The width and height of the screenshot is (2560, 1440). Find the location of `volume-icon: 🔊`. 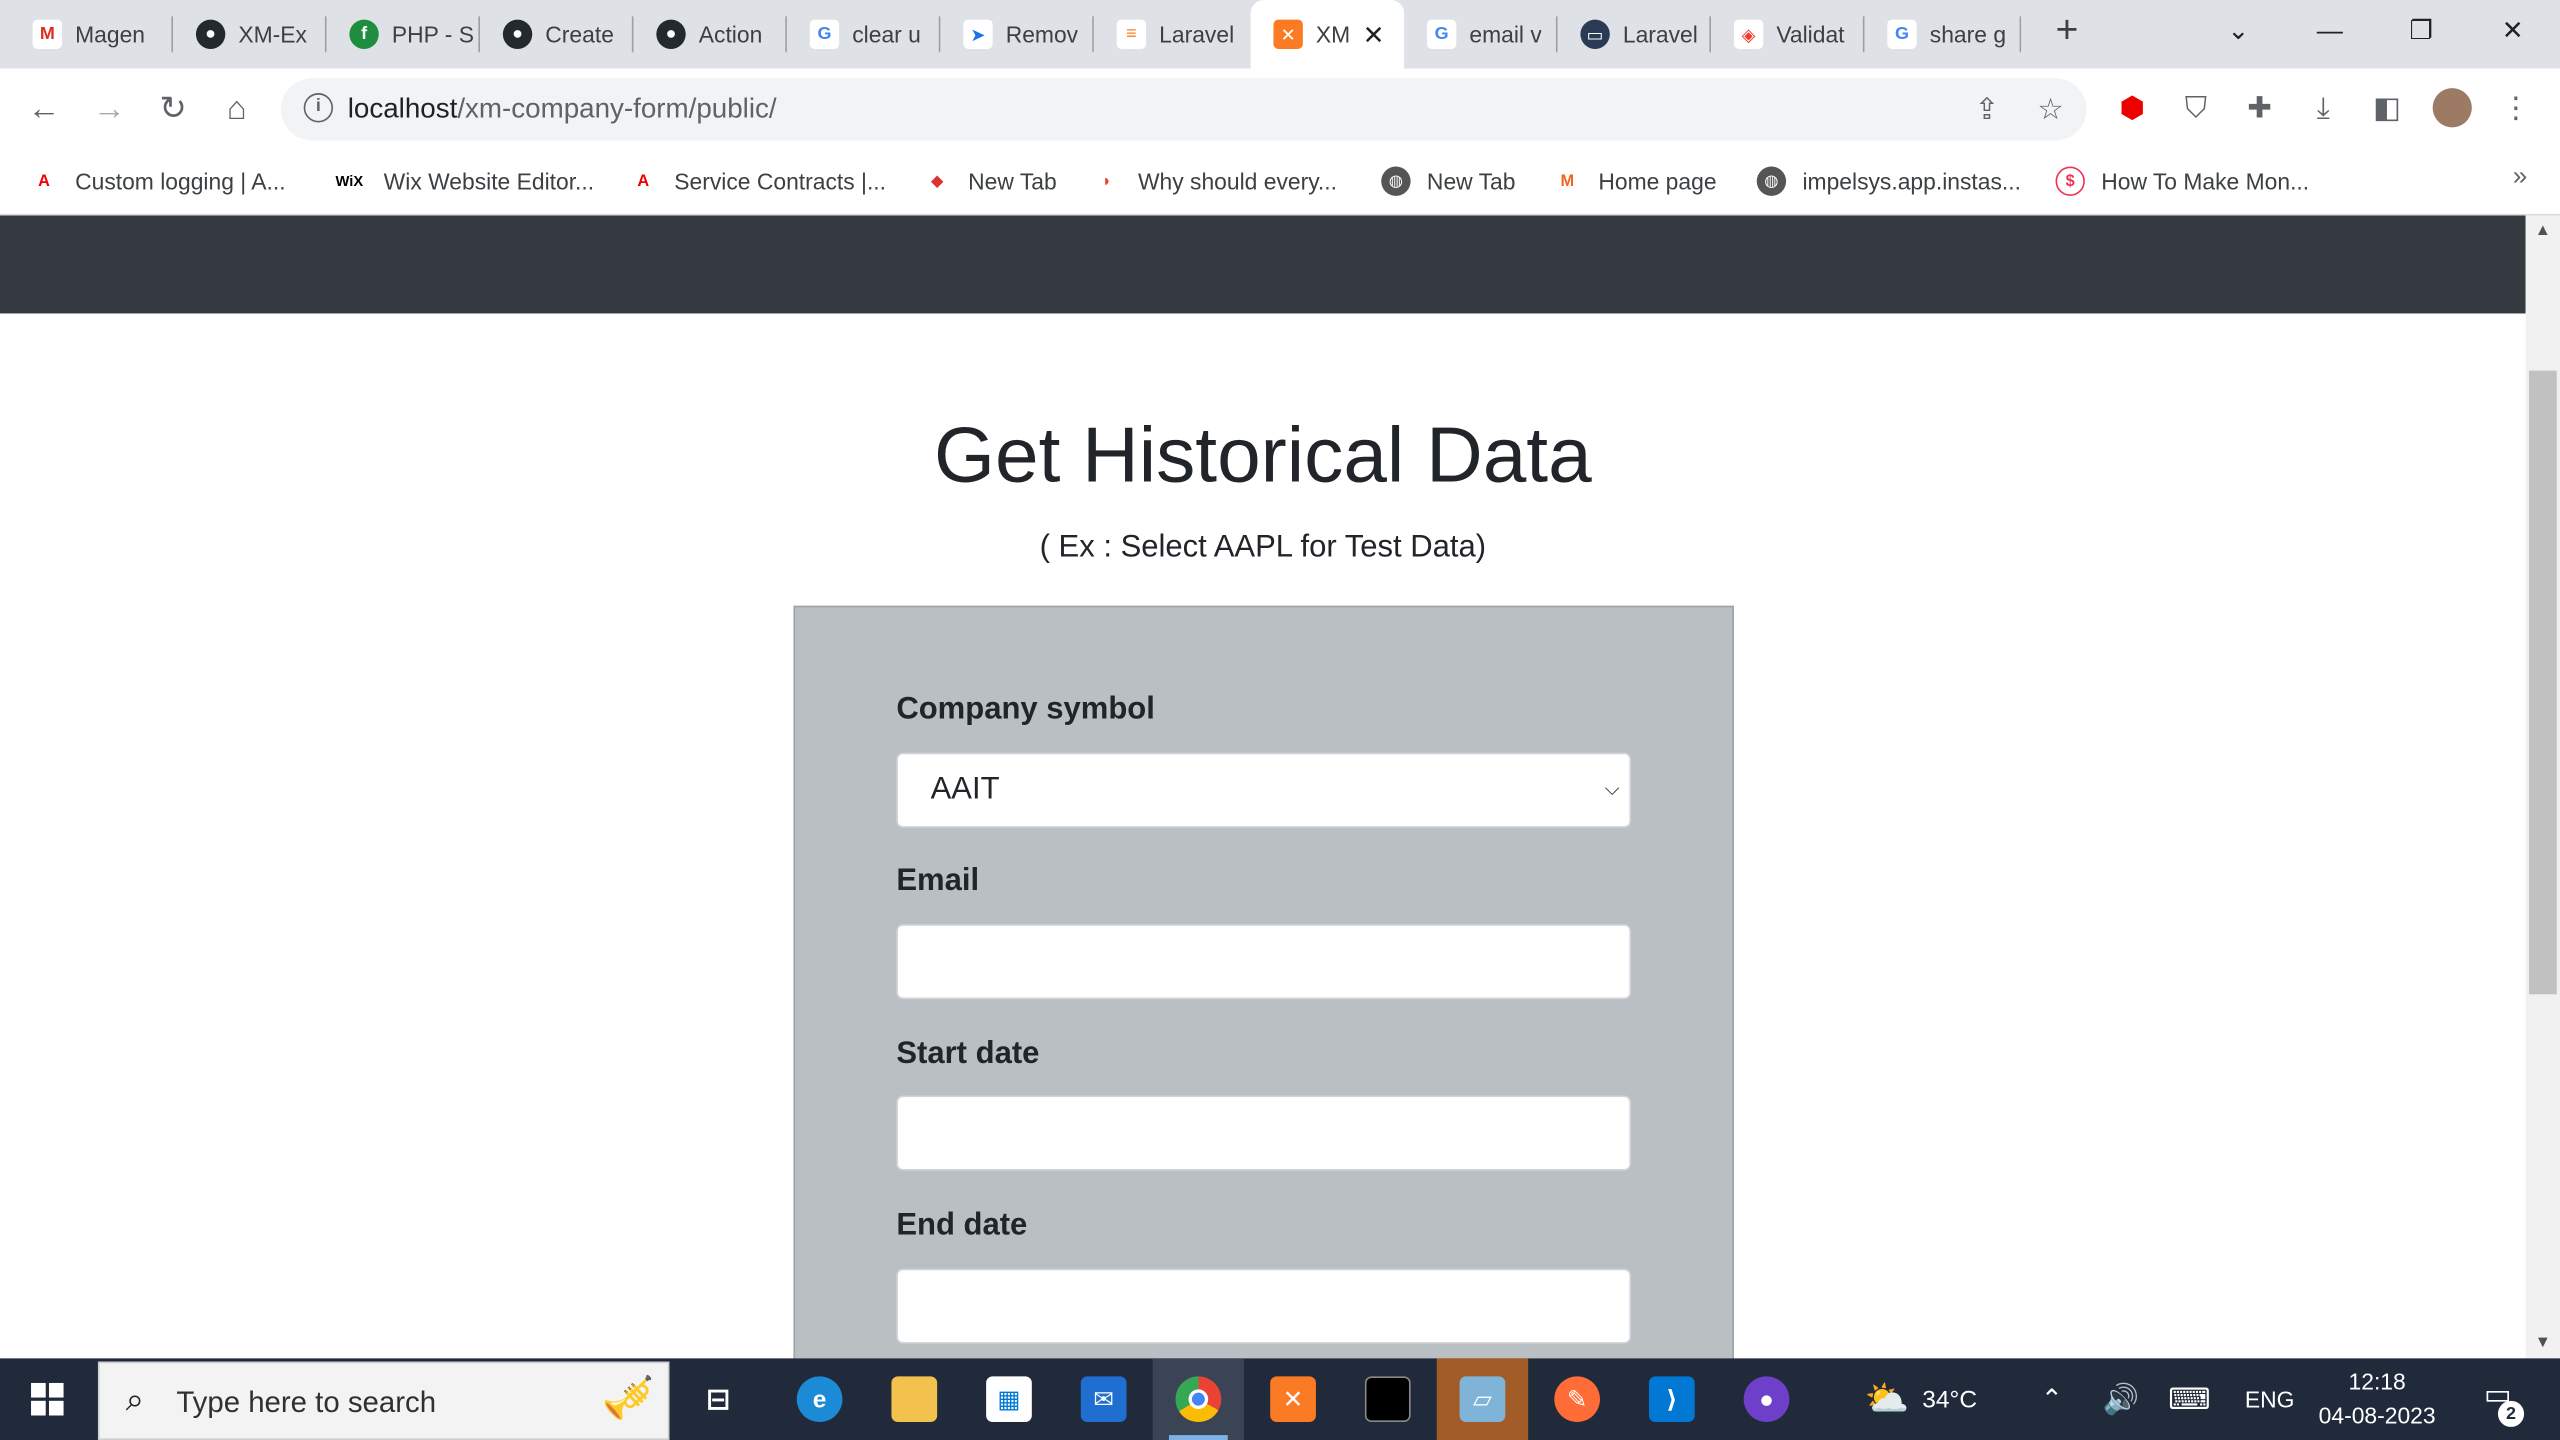

volume-icon: 🔊 is located at coordinates (2121, 1399).